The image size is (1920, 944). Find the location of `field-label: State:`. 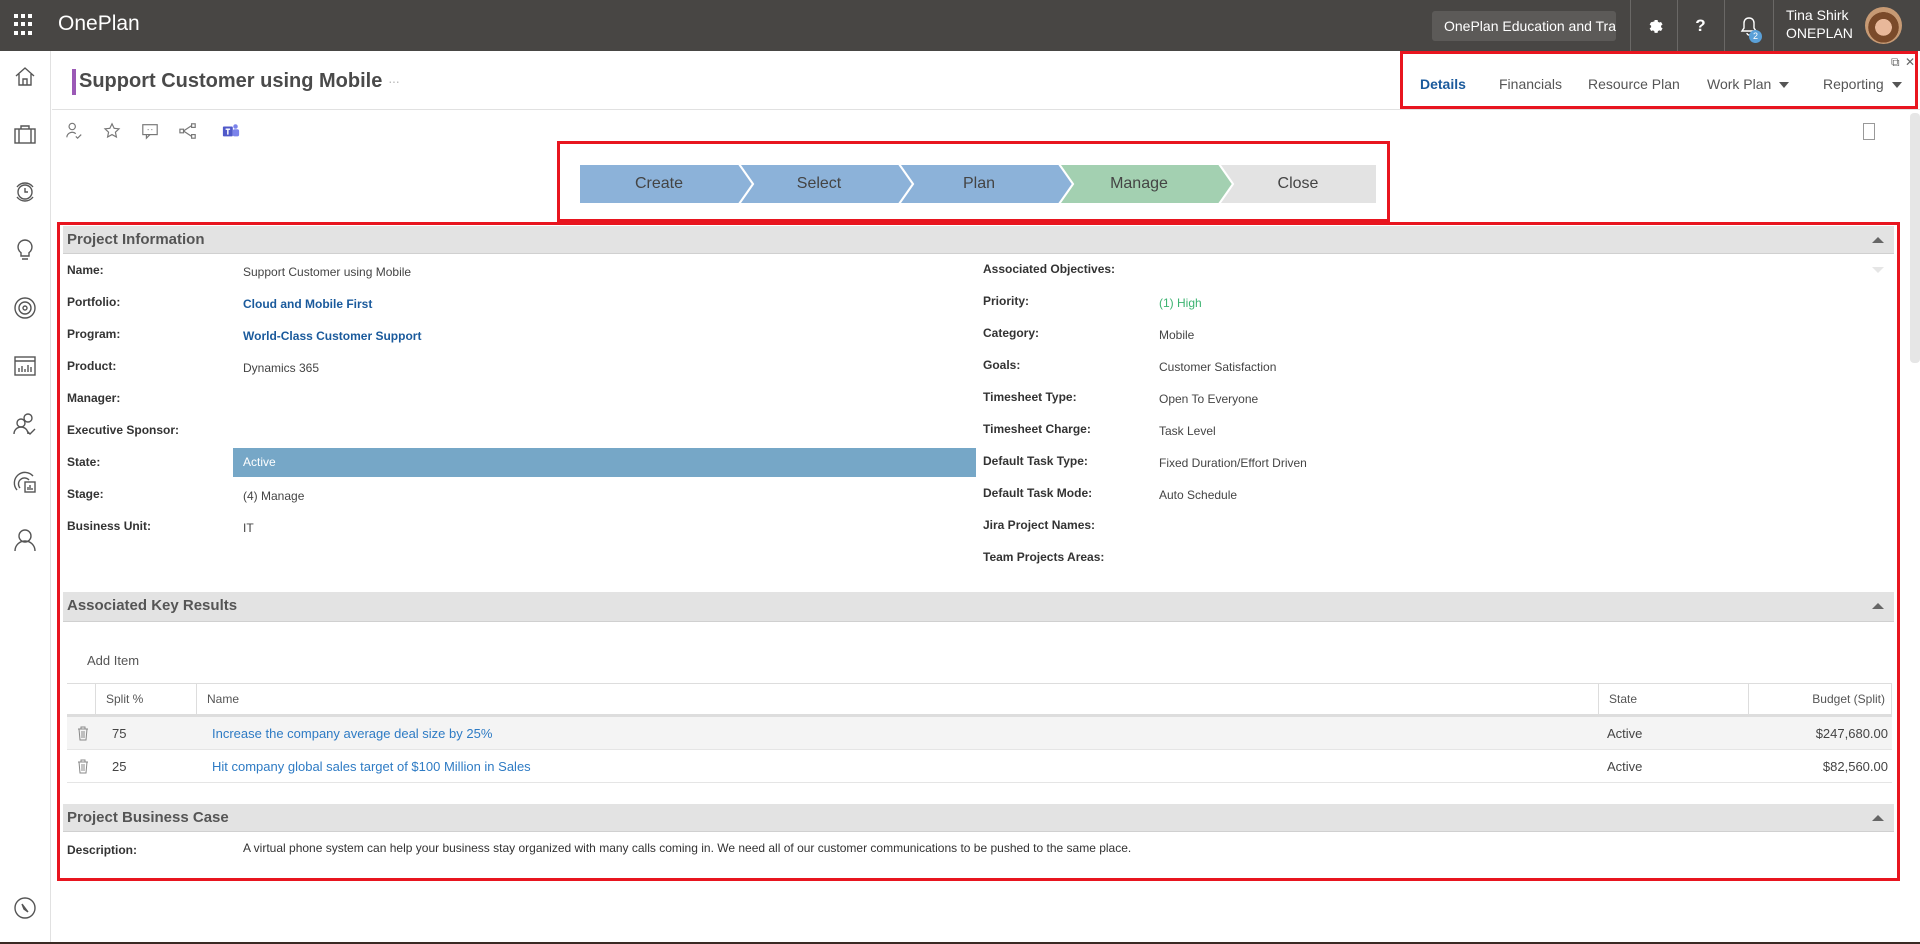

field-label: State: is located at coordinates (84, 462).